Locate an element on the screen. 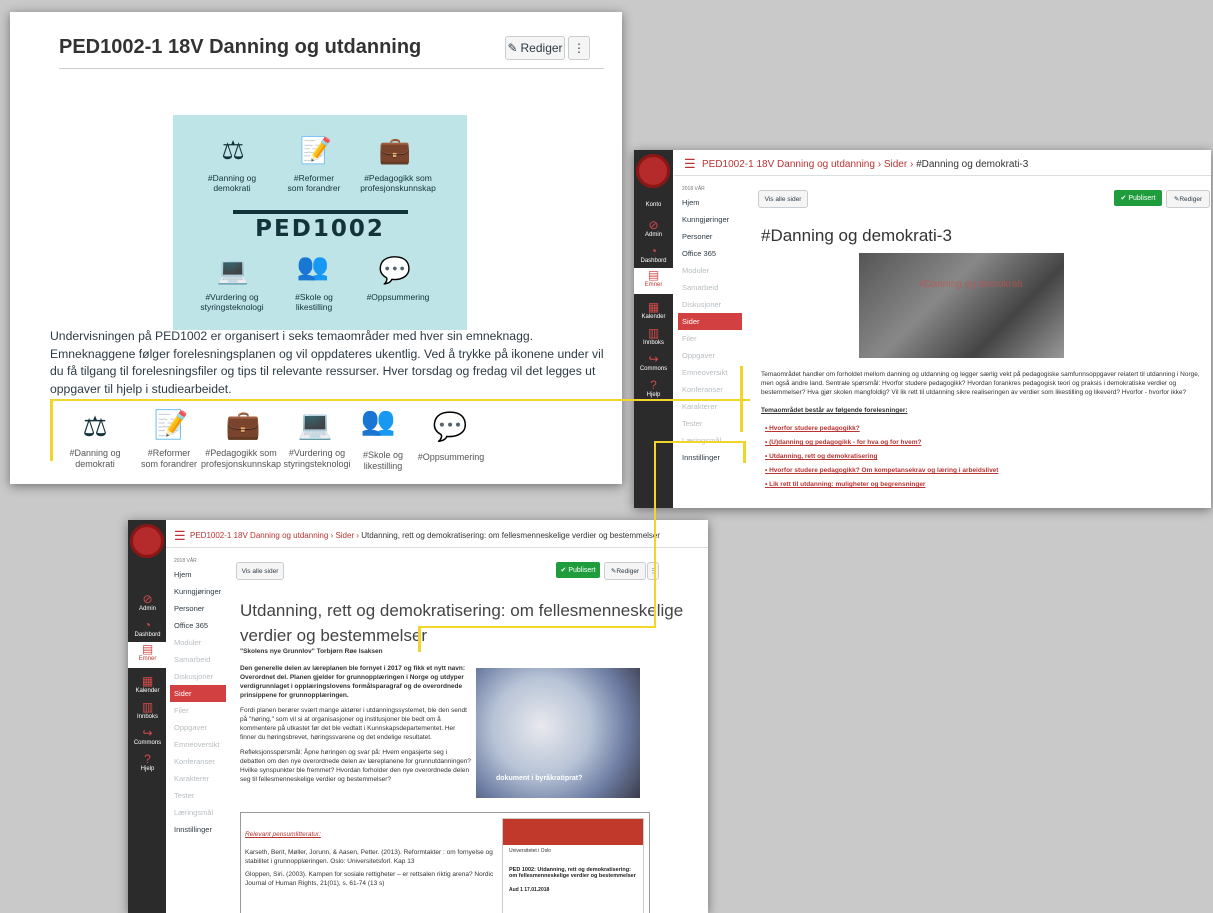 Image resolution: width=1213 pixels, height=913 pixels. lecture-link: • Utdanning, rett og demokratisering is located at coordinates (980, 457).